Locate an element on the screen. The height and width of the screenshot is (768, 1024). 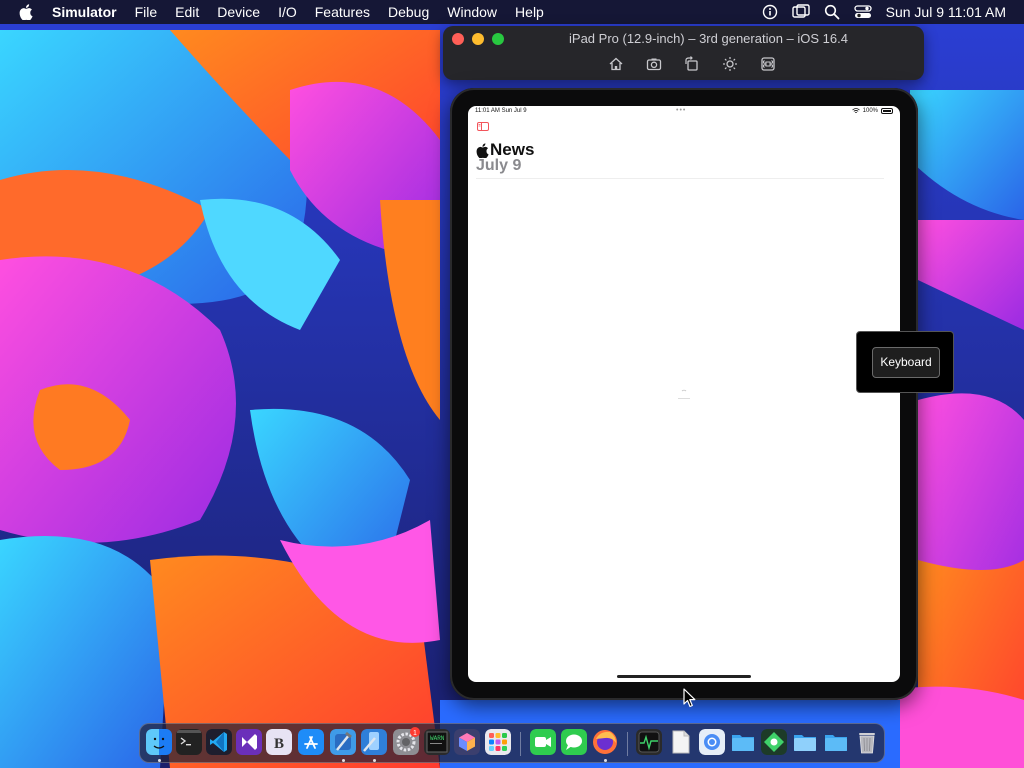
home-icon is located at coordinates (616, 64).